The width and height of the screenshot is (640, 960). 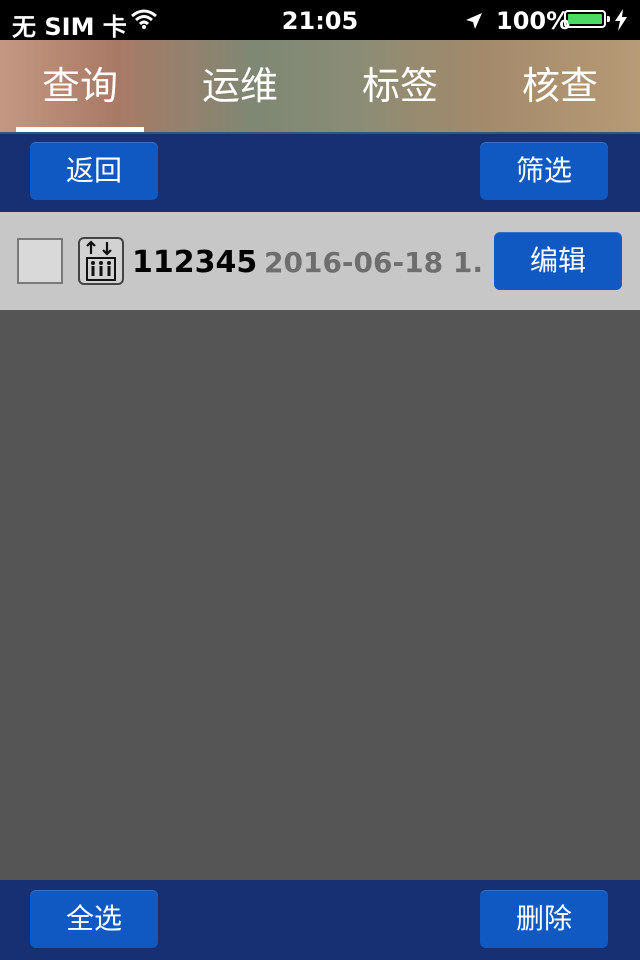 I want to click on tab-check-label: 核查, so click(x=559, y=86).